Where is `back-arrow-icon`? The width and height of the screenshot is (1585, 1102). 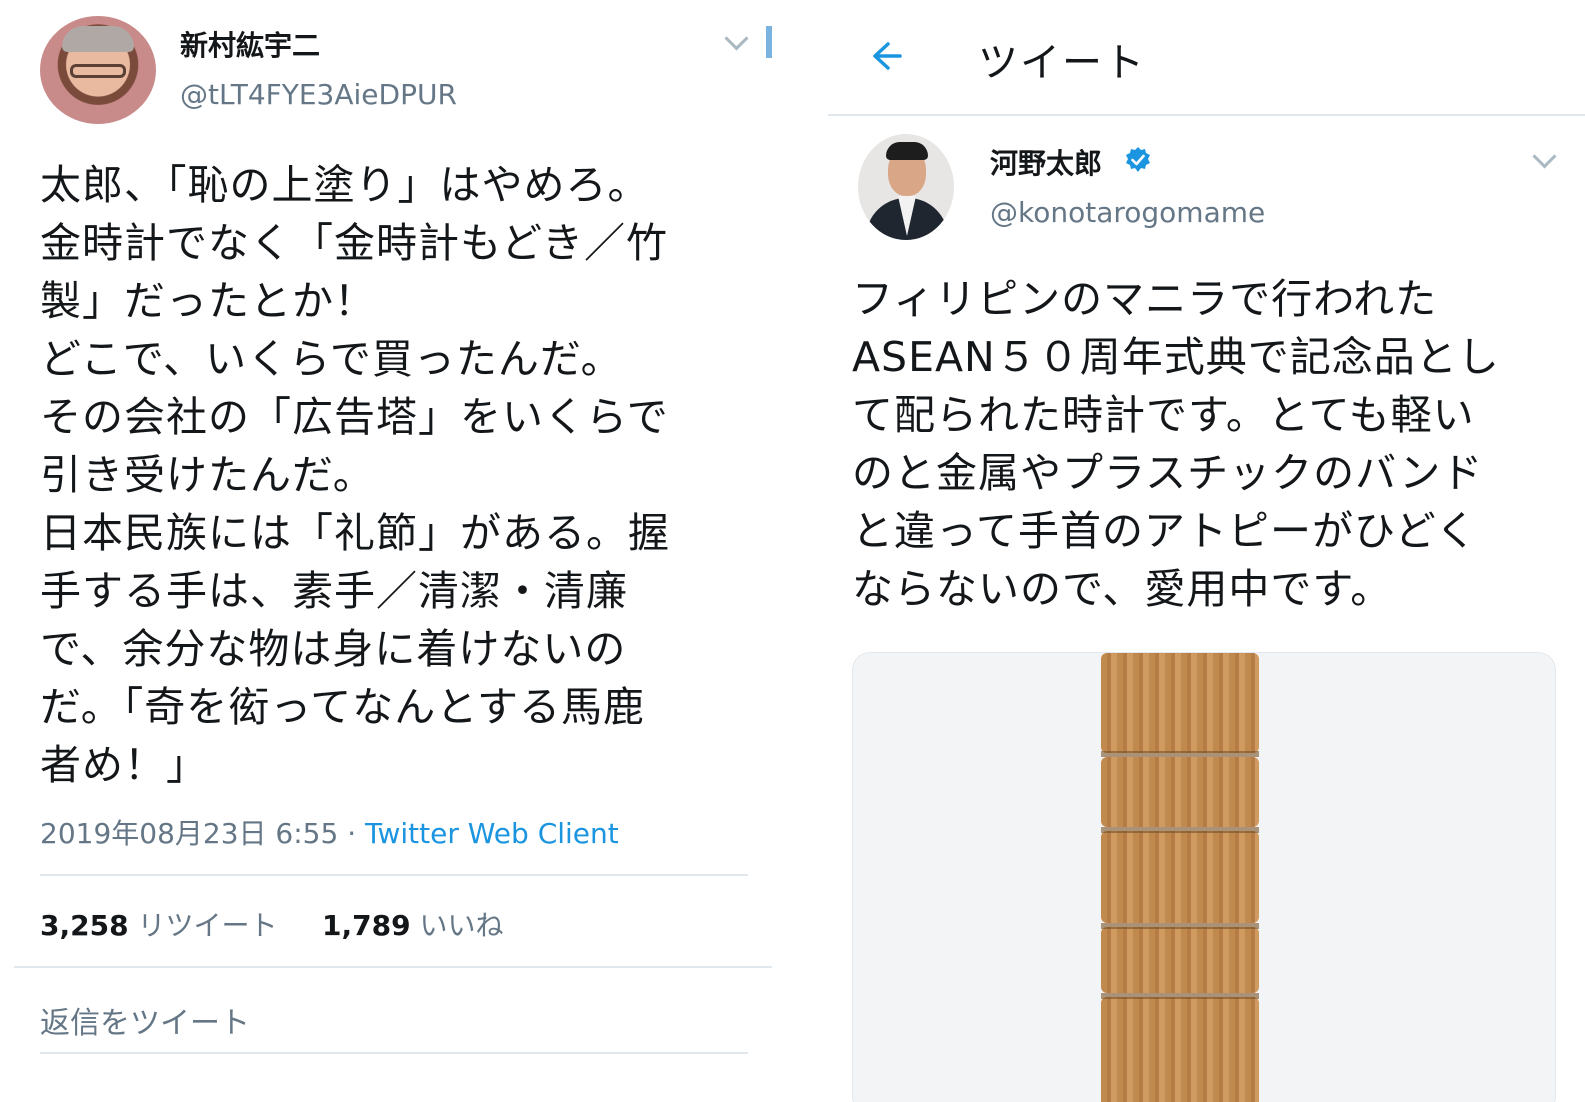
back-arrow-icon is located at coordinates (886, 56).